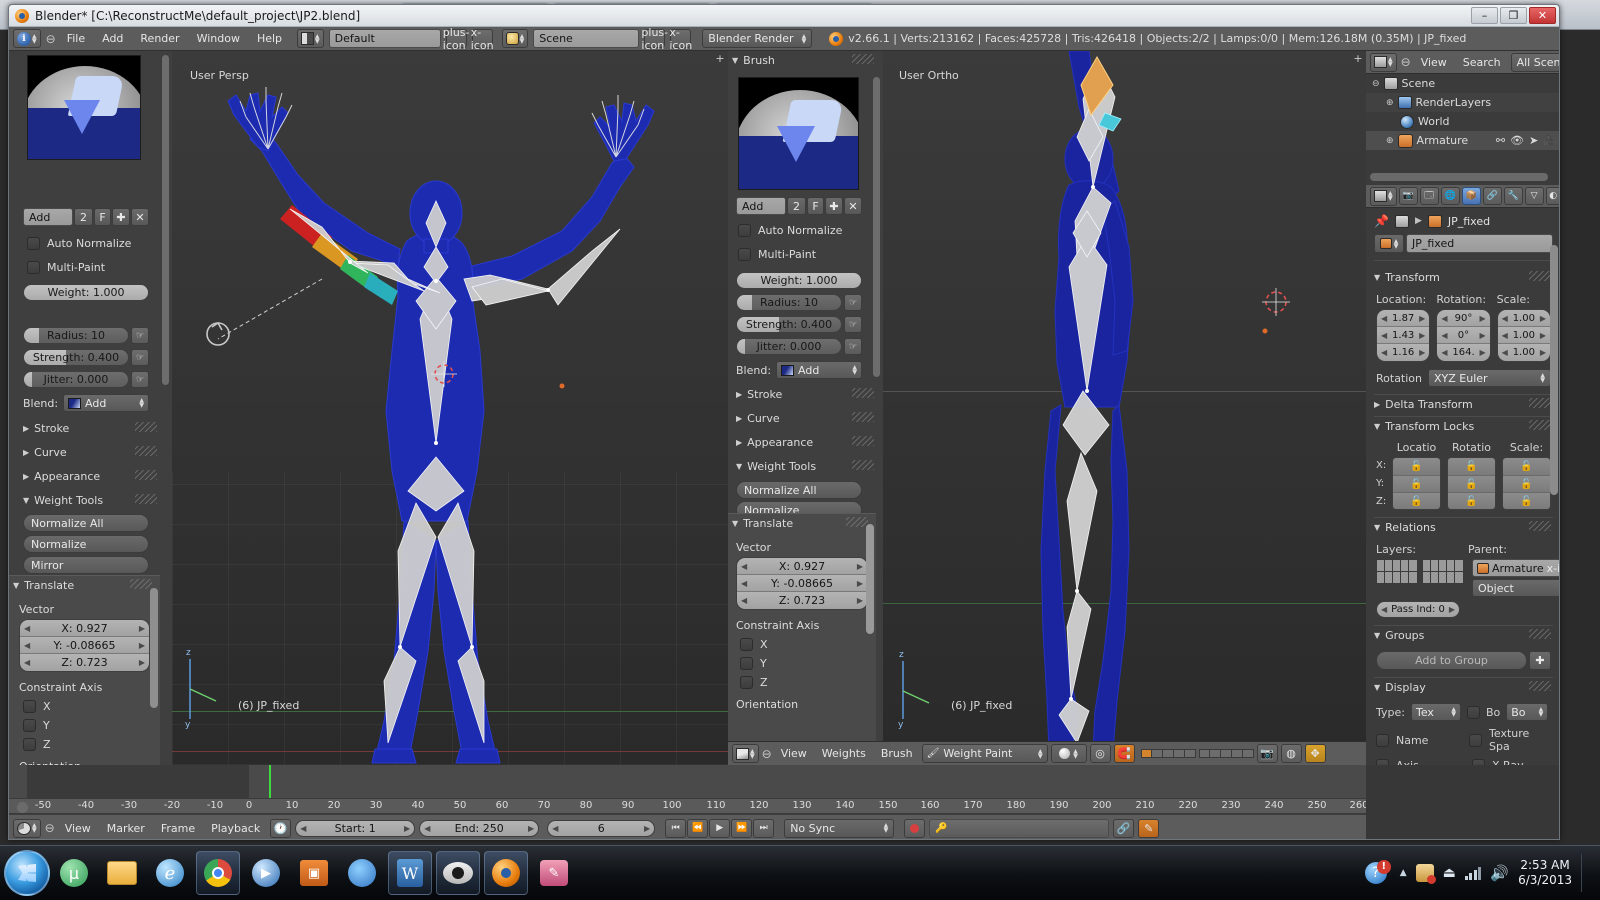 The width and height of the screenshot is (1600, 900). What do you see at coordinates (1435, 712) in the screenshot?
I see `display-type-selector: Tex ▲ ▼` at bounding box center [1435, 712].